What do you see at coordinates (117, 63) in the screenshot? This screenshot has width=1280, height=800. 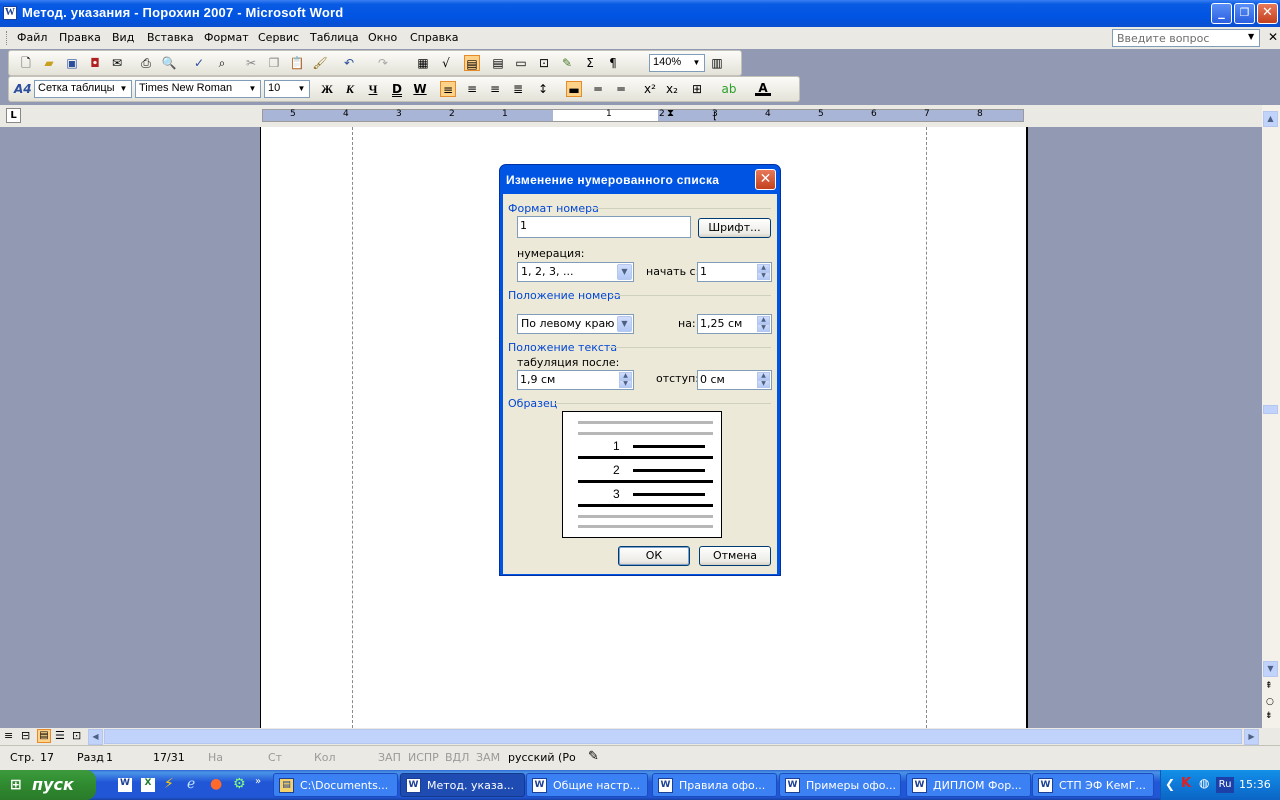 I see `email-icon: ✉` at bounding box center [117, 63].